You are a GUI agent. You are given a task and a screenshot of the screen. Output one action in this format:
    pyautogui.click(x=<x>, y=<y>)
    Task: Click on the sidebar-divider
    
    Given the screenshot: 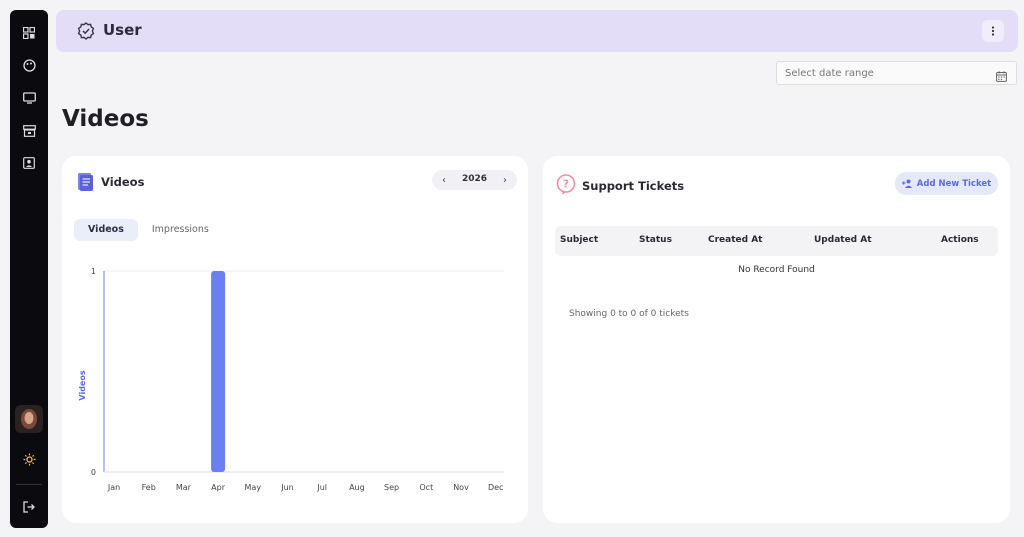 What is the action you would take?
    pyautogui.click(x=29, y=484)
    